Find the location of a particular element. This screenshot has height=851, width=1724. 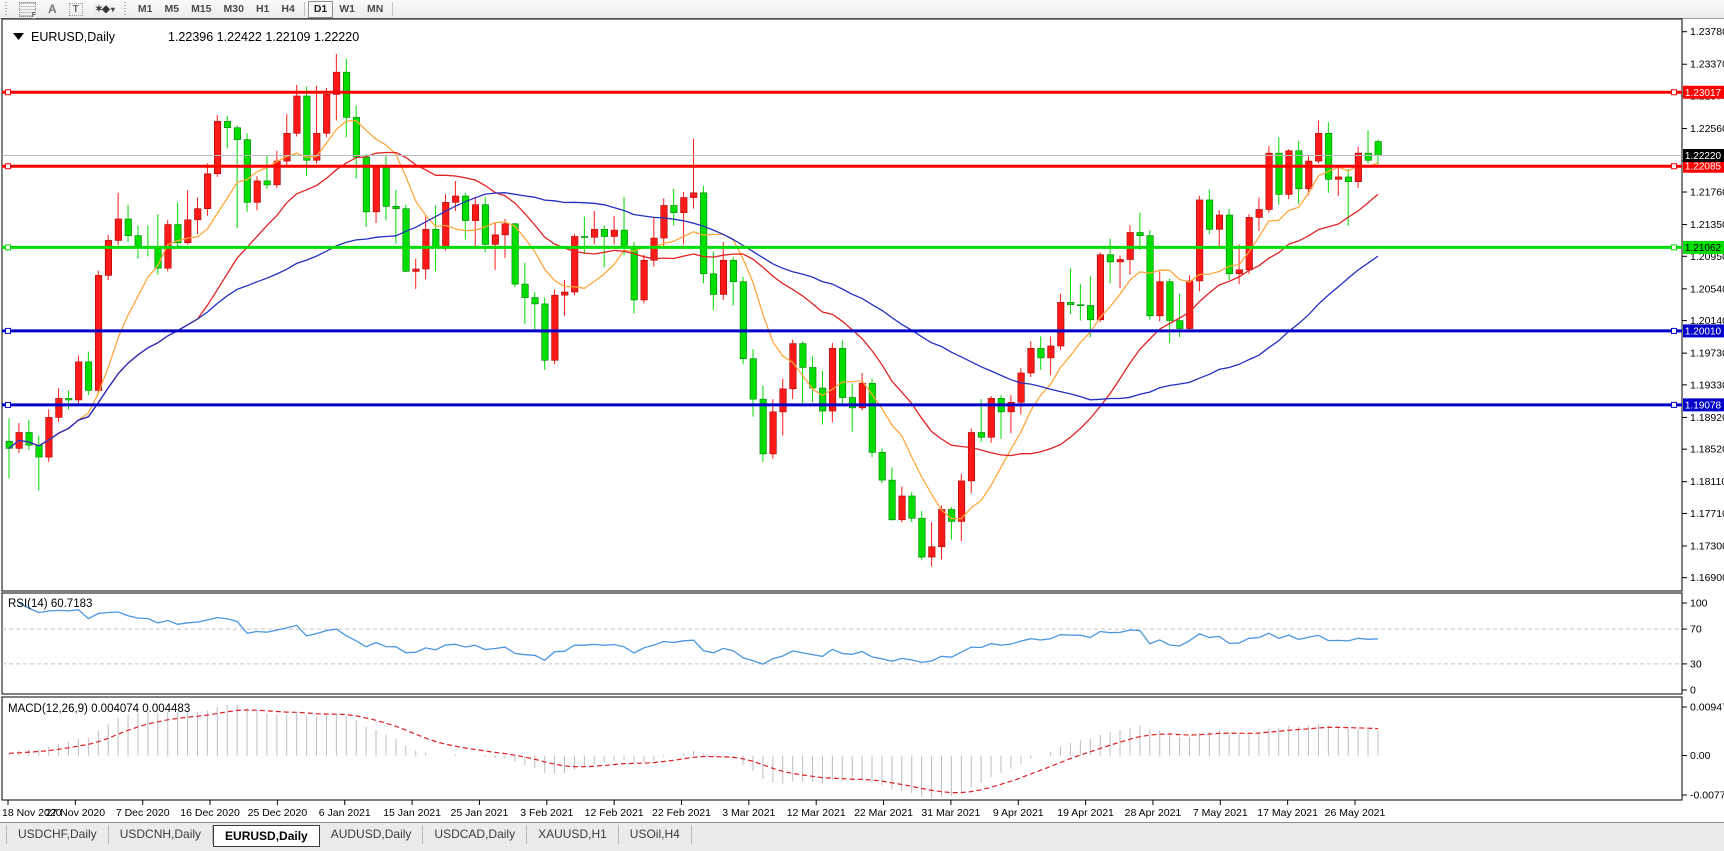

rsi-panel is located at coordinates (842, 643).